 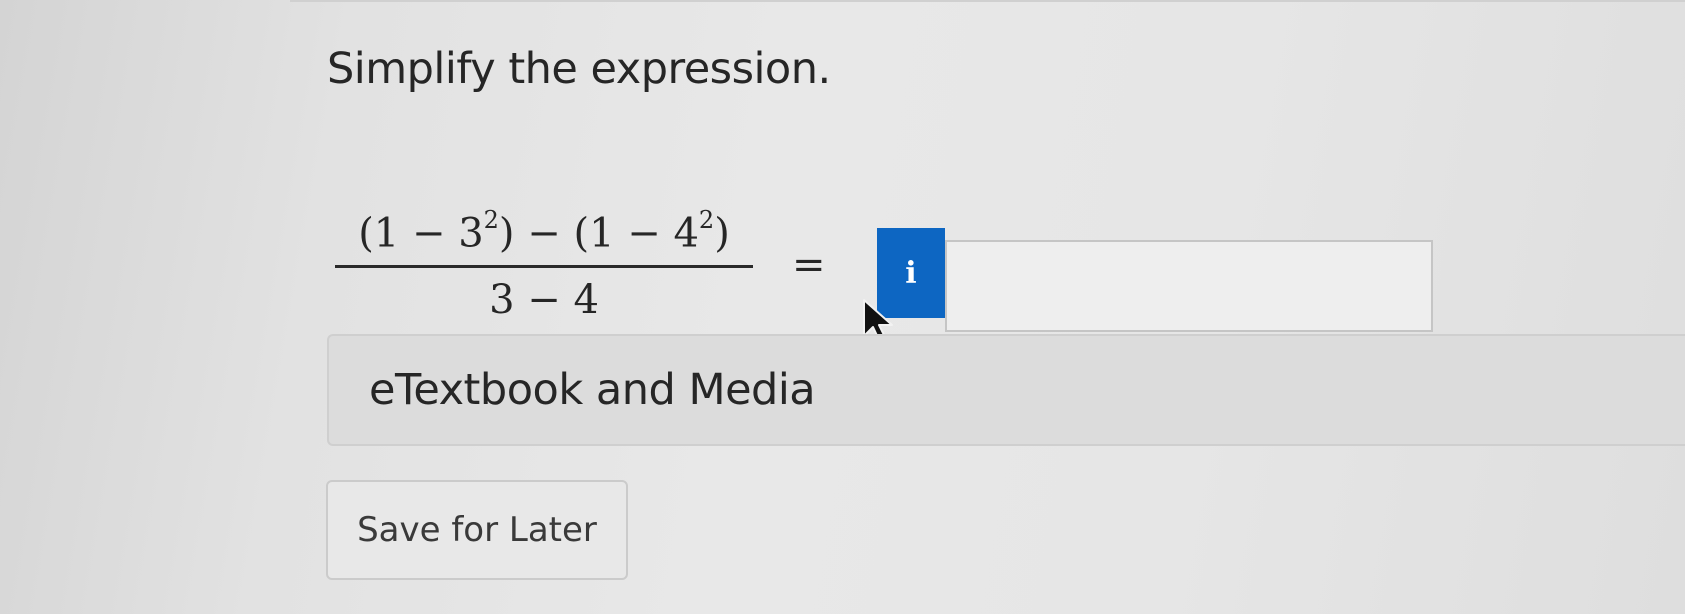 I want to click on fraction-denominator: 3 − 4, so click(x=544, y=300).